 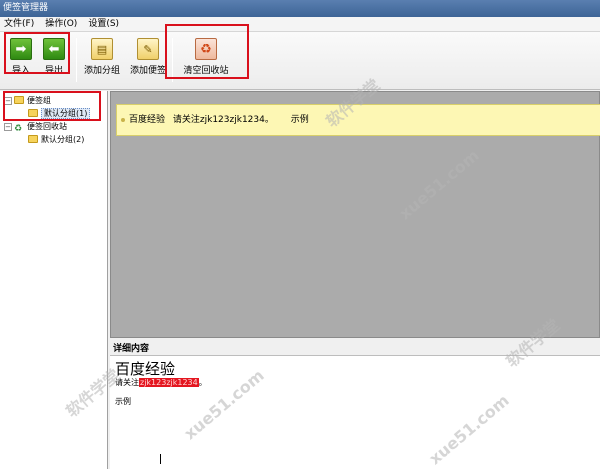 I want to click on tree-item-recycle-default: 默认分组(2), so click(x=56, y=140).